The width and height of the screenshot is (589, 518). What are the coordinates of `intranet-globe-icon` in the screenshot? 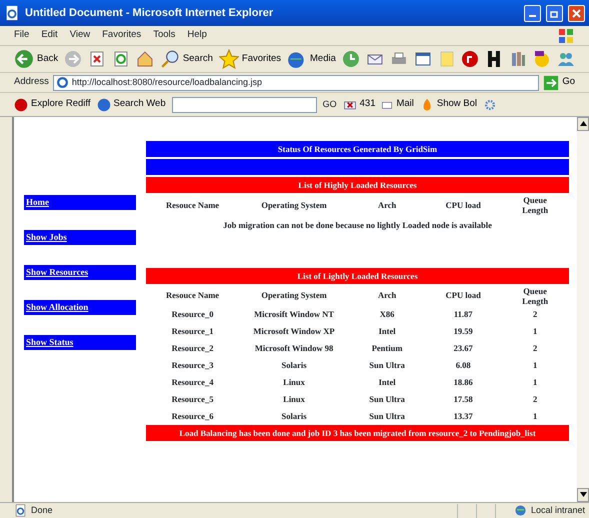 It's located at (520, 510).